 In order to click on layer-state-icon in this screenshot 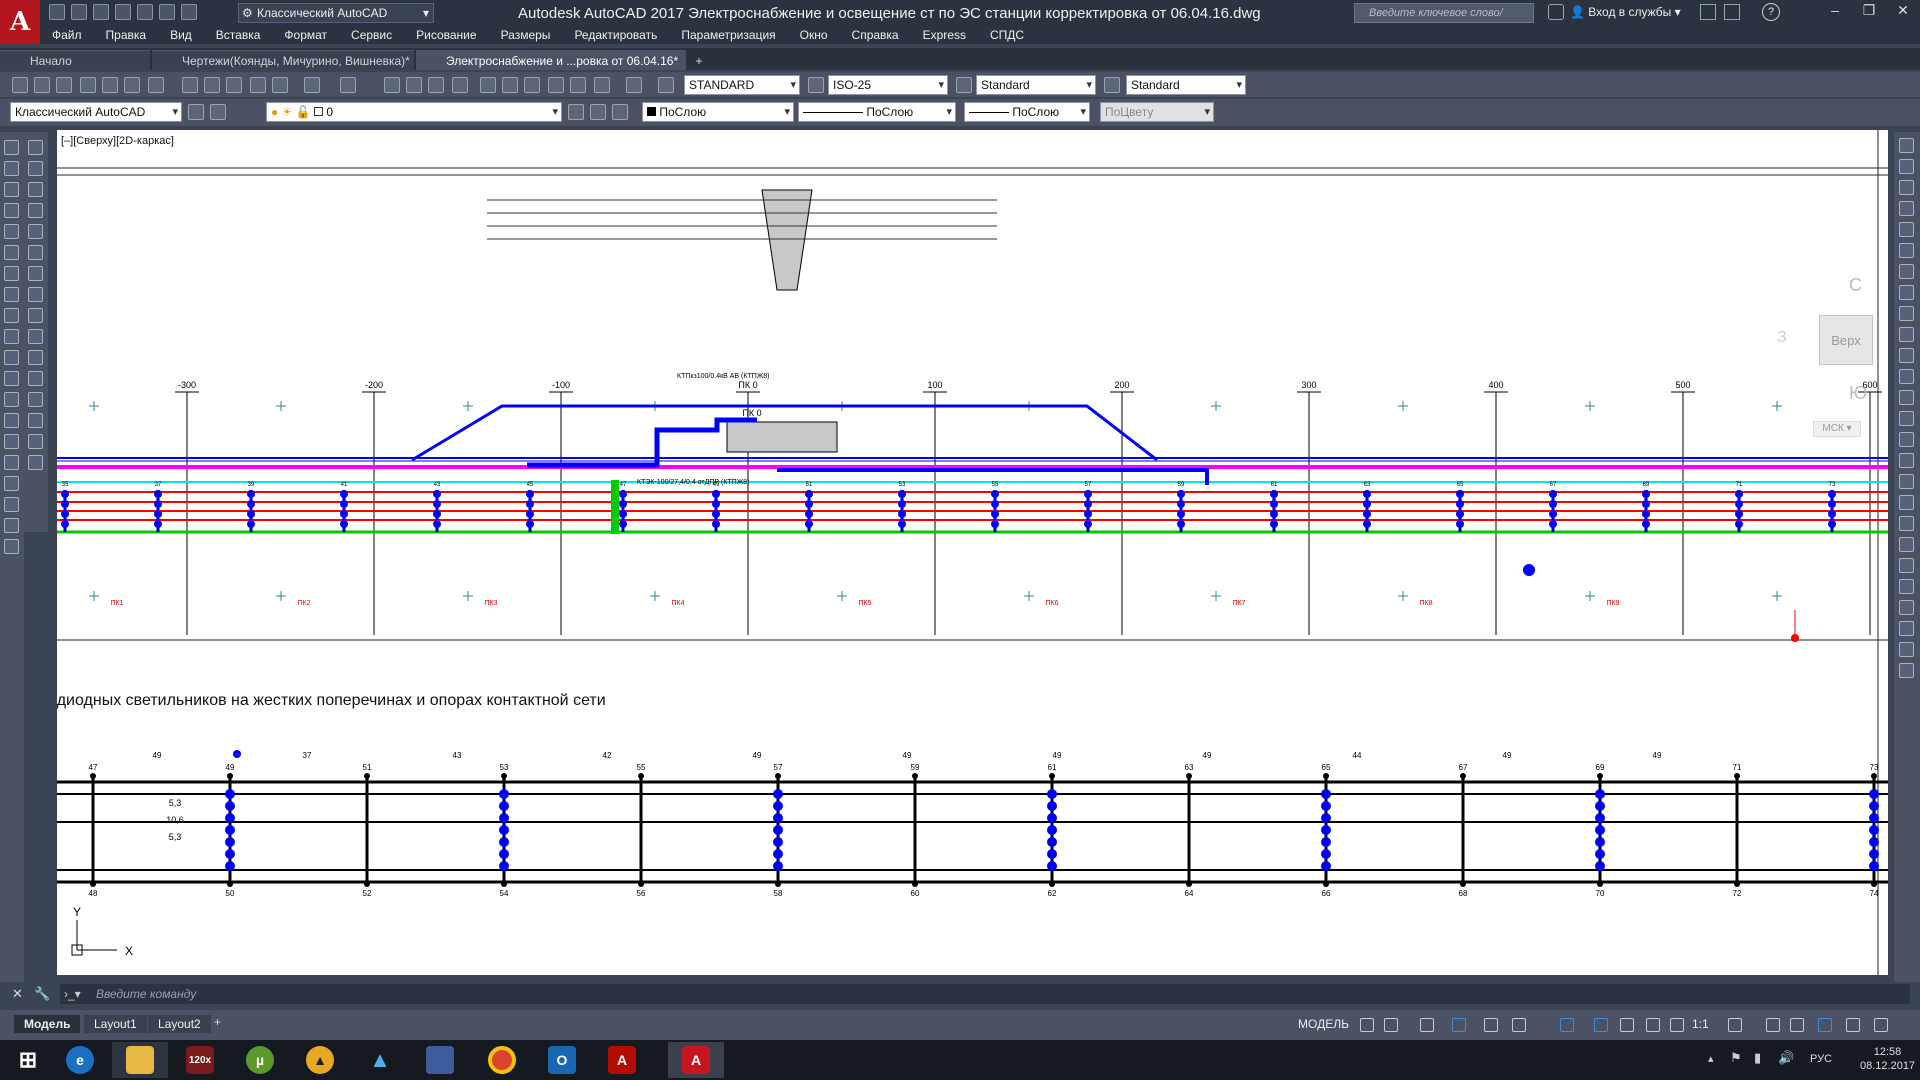, I will do `click(620, 112)`.